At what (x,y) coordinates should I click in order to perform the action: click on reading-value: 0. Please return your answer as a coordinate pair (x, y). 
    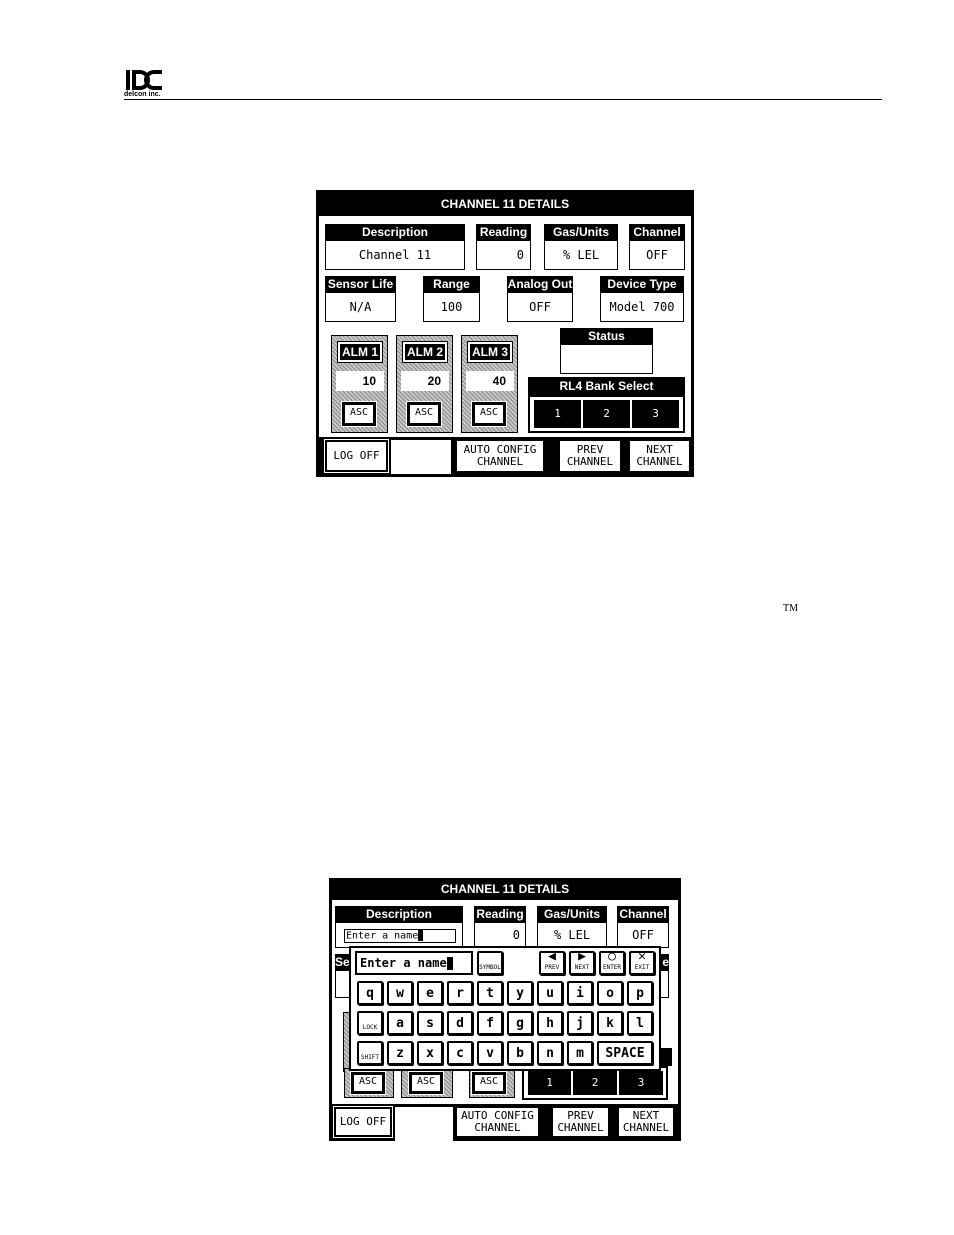
    Looking at the image, I should click on (503, 255).